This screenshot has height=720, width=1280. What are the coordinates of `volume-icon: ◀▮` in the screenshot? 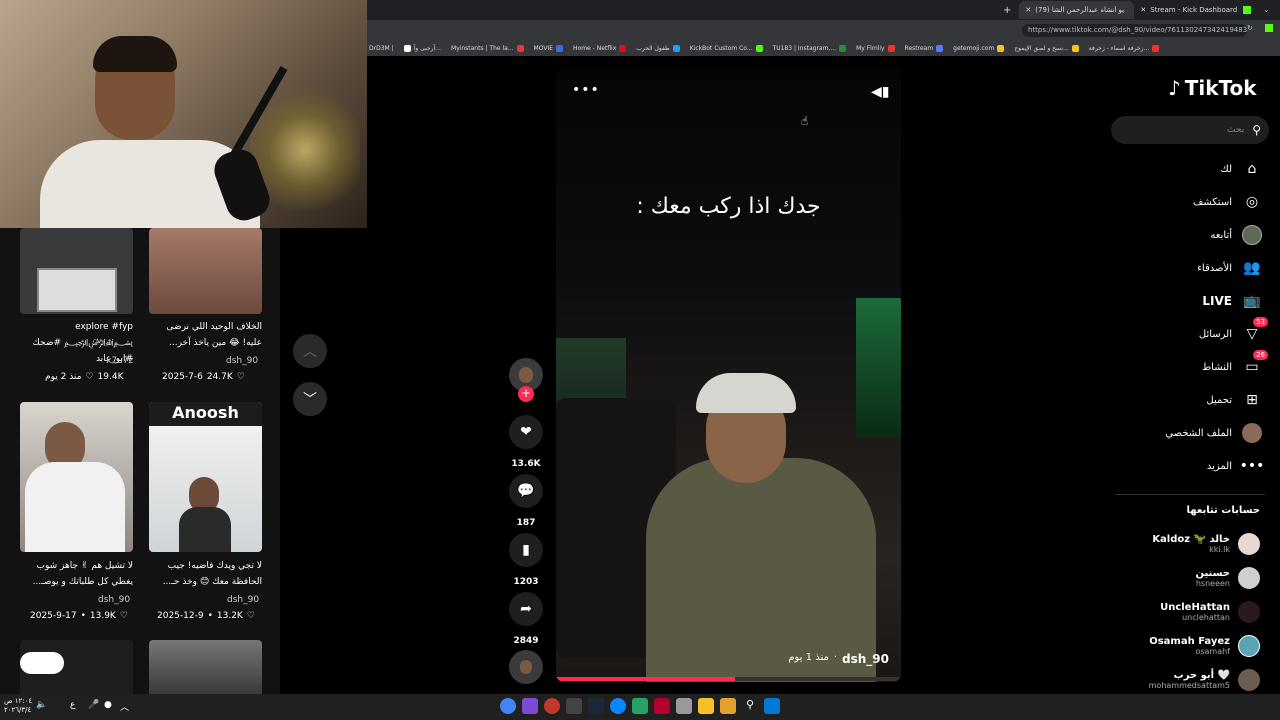 It's located at (880, 92).